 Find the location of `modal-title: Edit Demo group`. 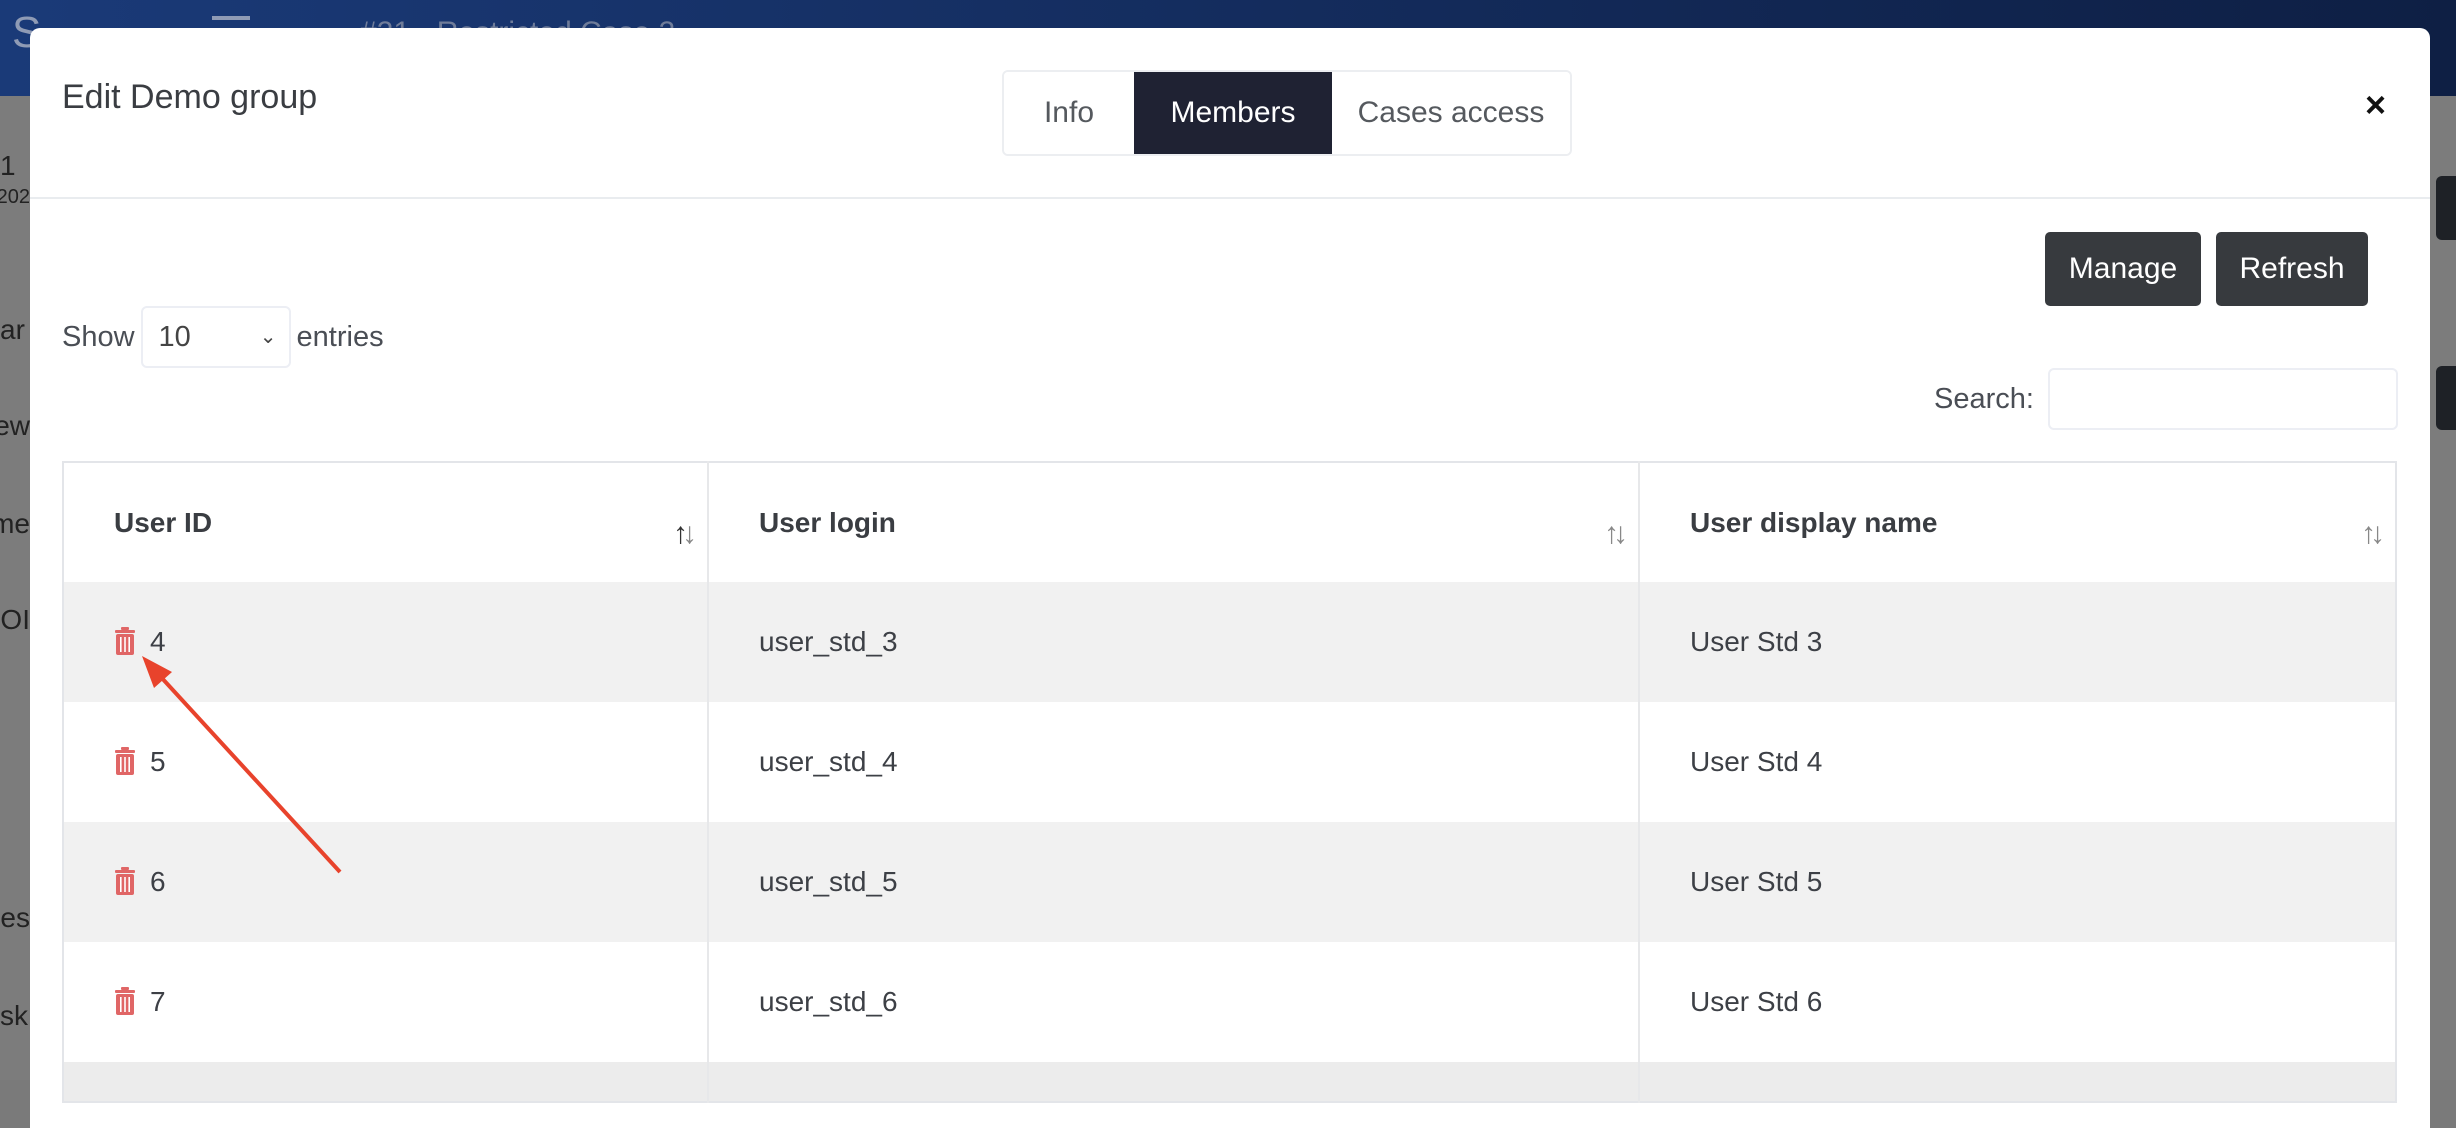

modal-title: Edit Demo group is located at coordinates (190, 97).